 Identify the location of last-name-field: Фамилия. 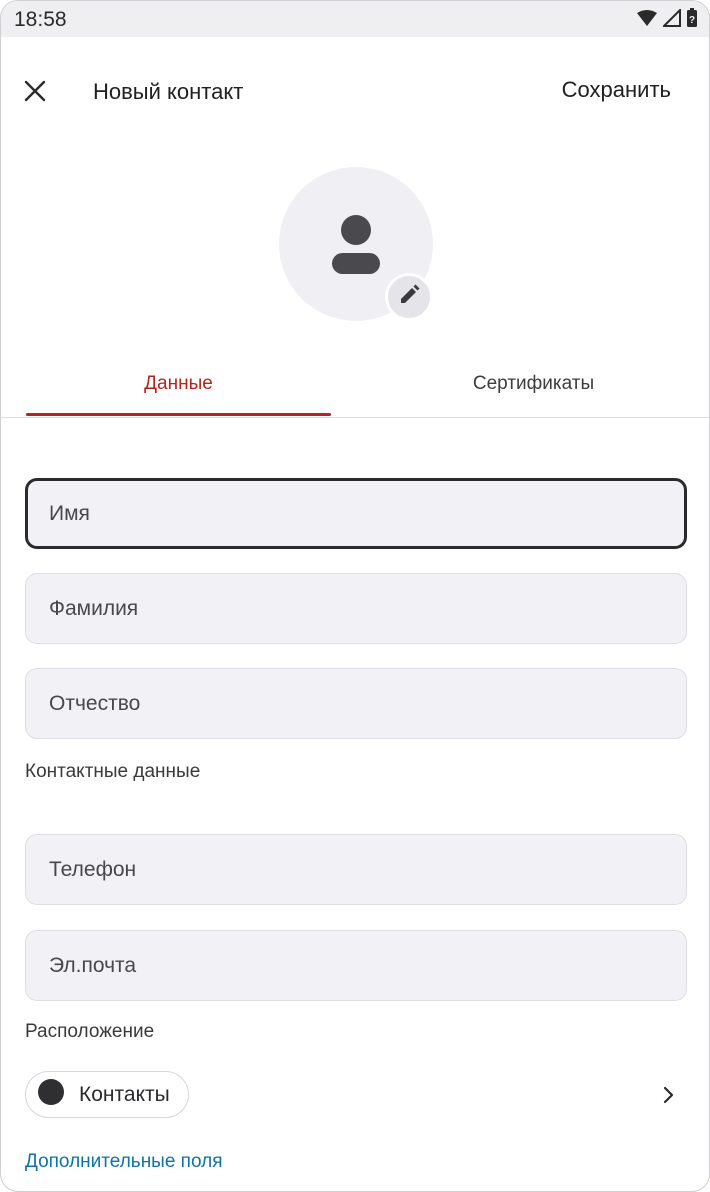
(356, 608).